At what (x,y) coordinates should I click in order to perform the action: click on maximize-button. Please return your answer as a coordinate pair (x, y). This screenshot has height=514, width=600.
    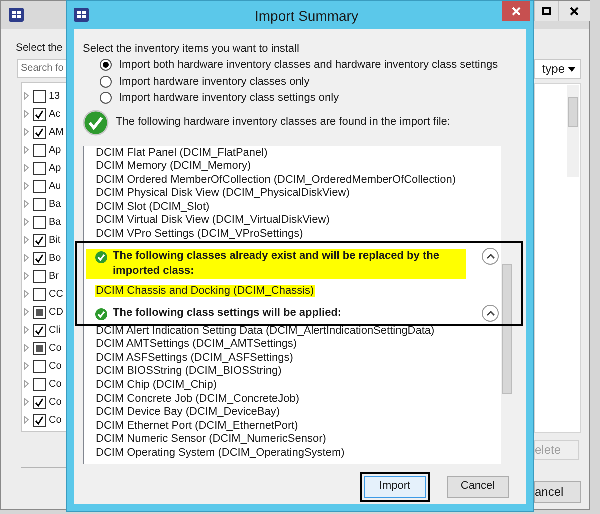
    Looking at the image, I should click on (546, 11).